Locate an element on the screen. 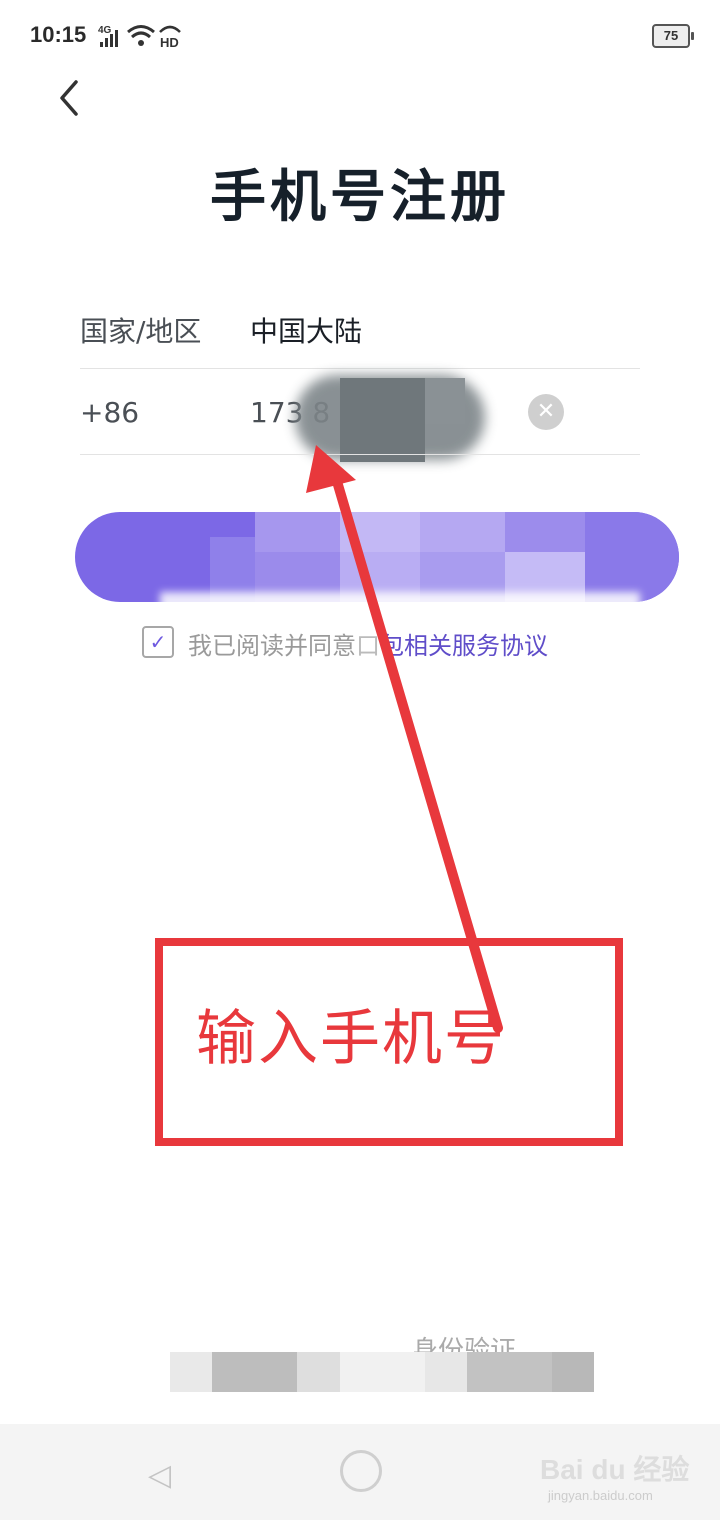 Image resolution: width=720 pixels, height=1520 pixels. annotation-text: 输入手机号 is located at coordinates (351, 1039).